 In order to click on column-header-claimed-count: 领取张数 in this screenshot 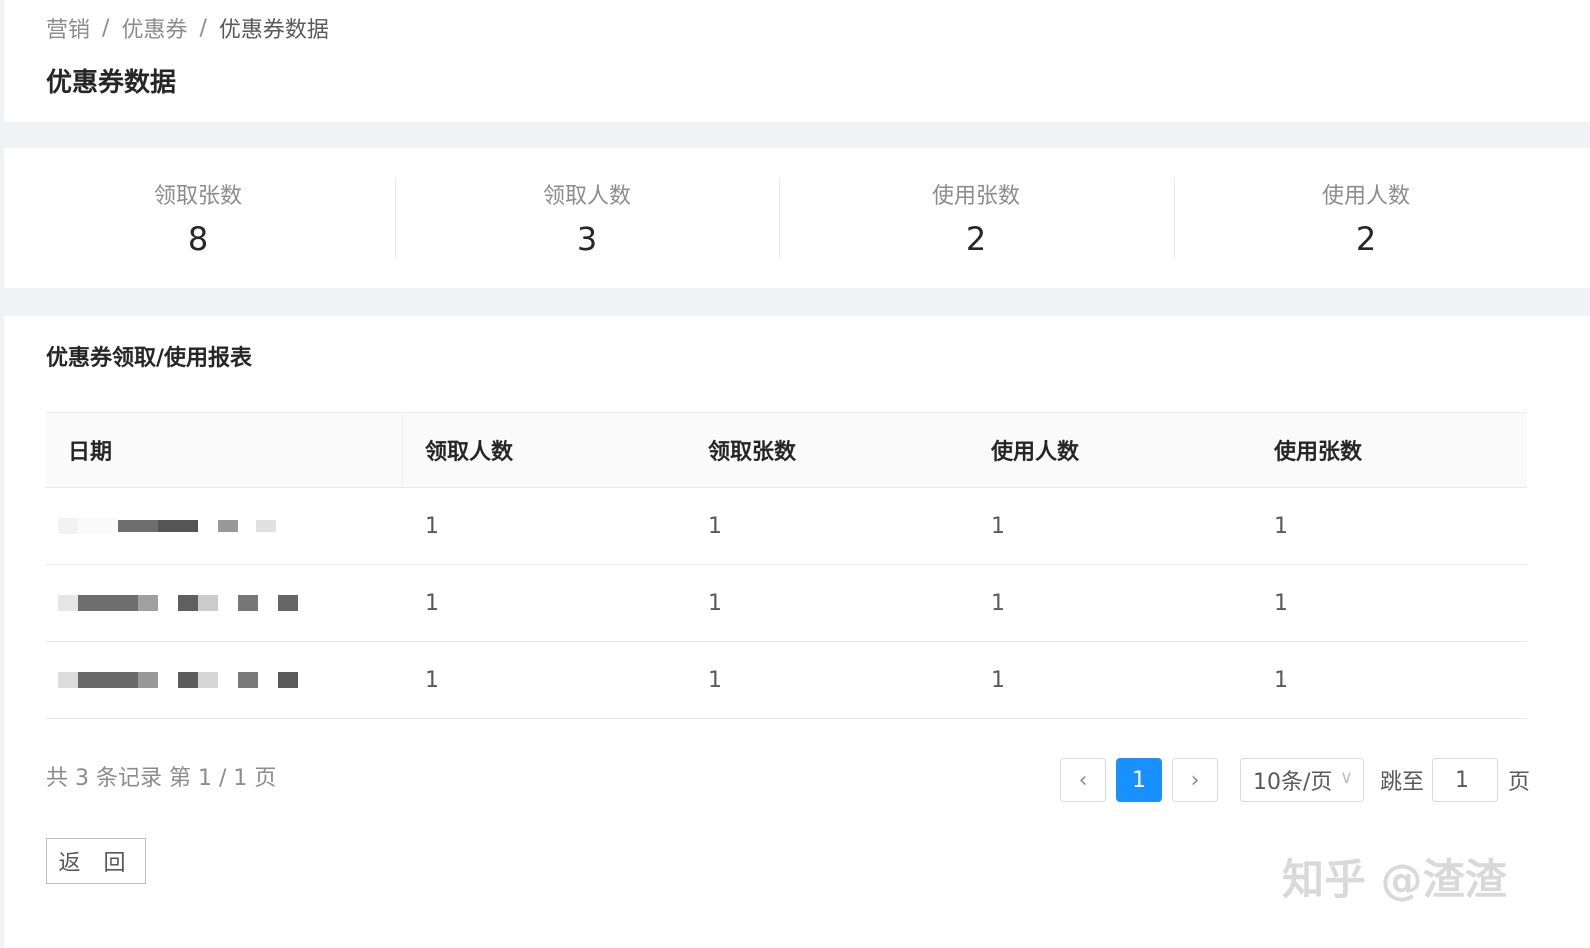, I will do `click(752, 452)`.